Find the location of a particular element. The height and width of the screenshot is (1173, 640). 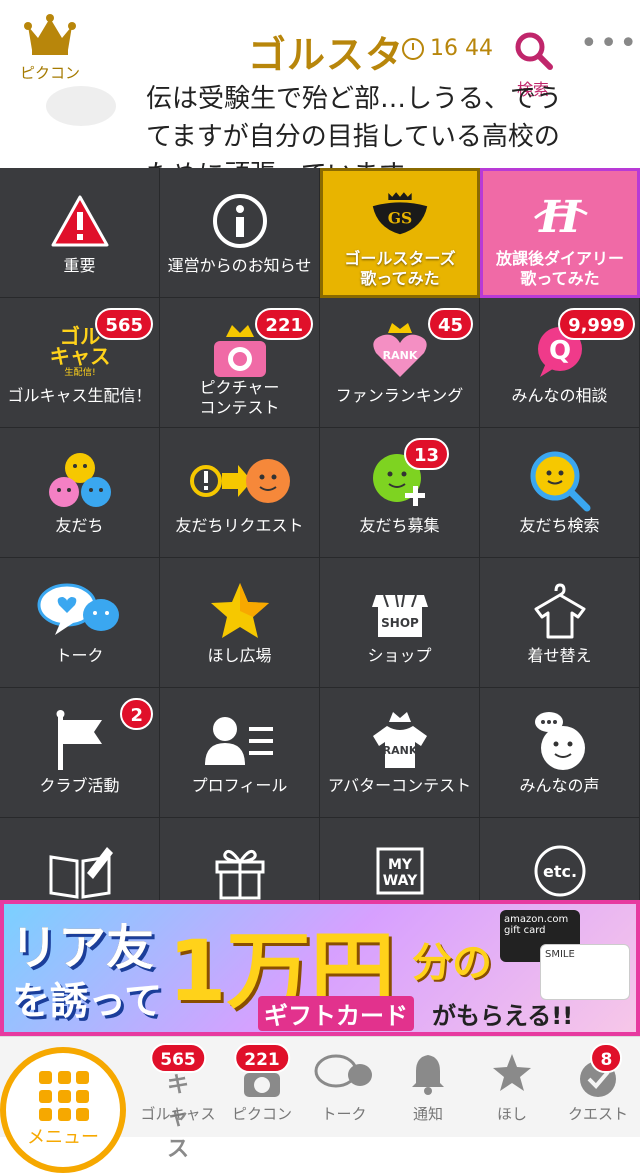

friends-faces-icon is located at coordinates (80, 481).